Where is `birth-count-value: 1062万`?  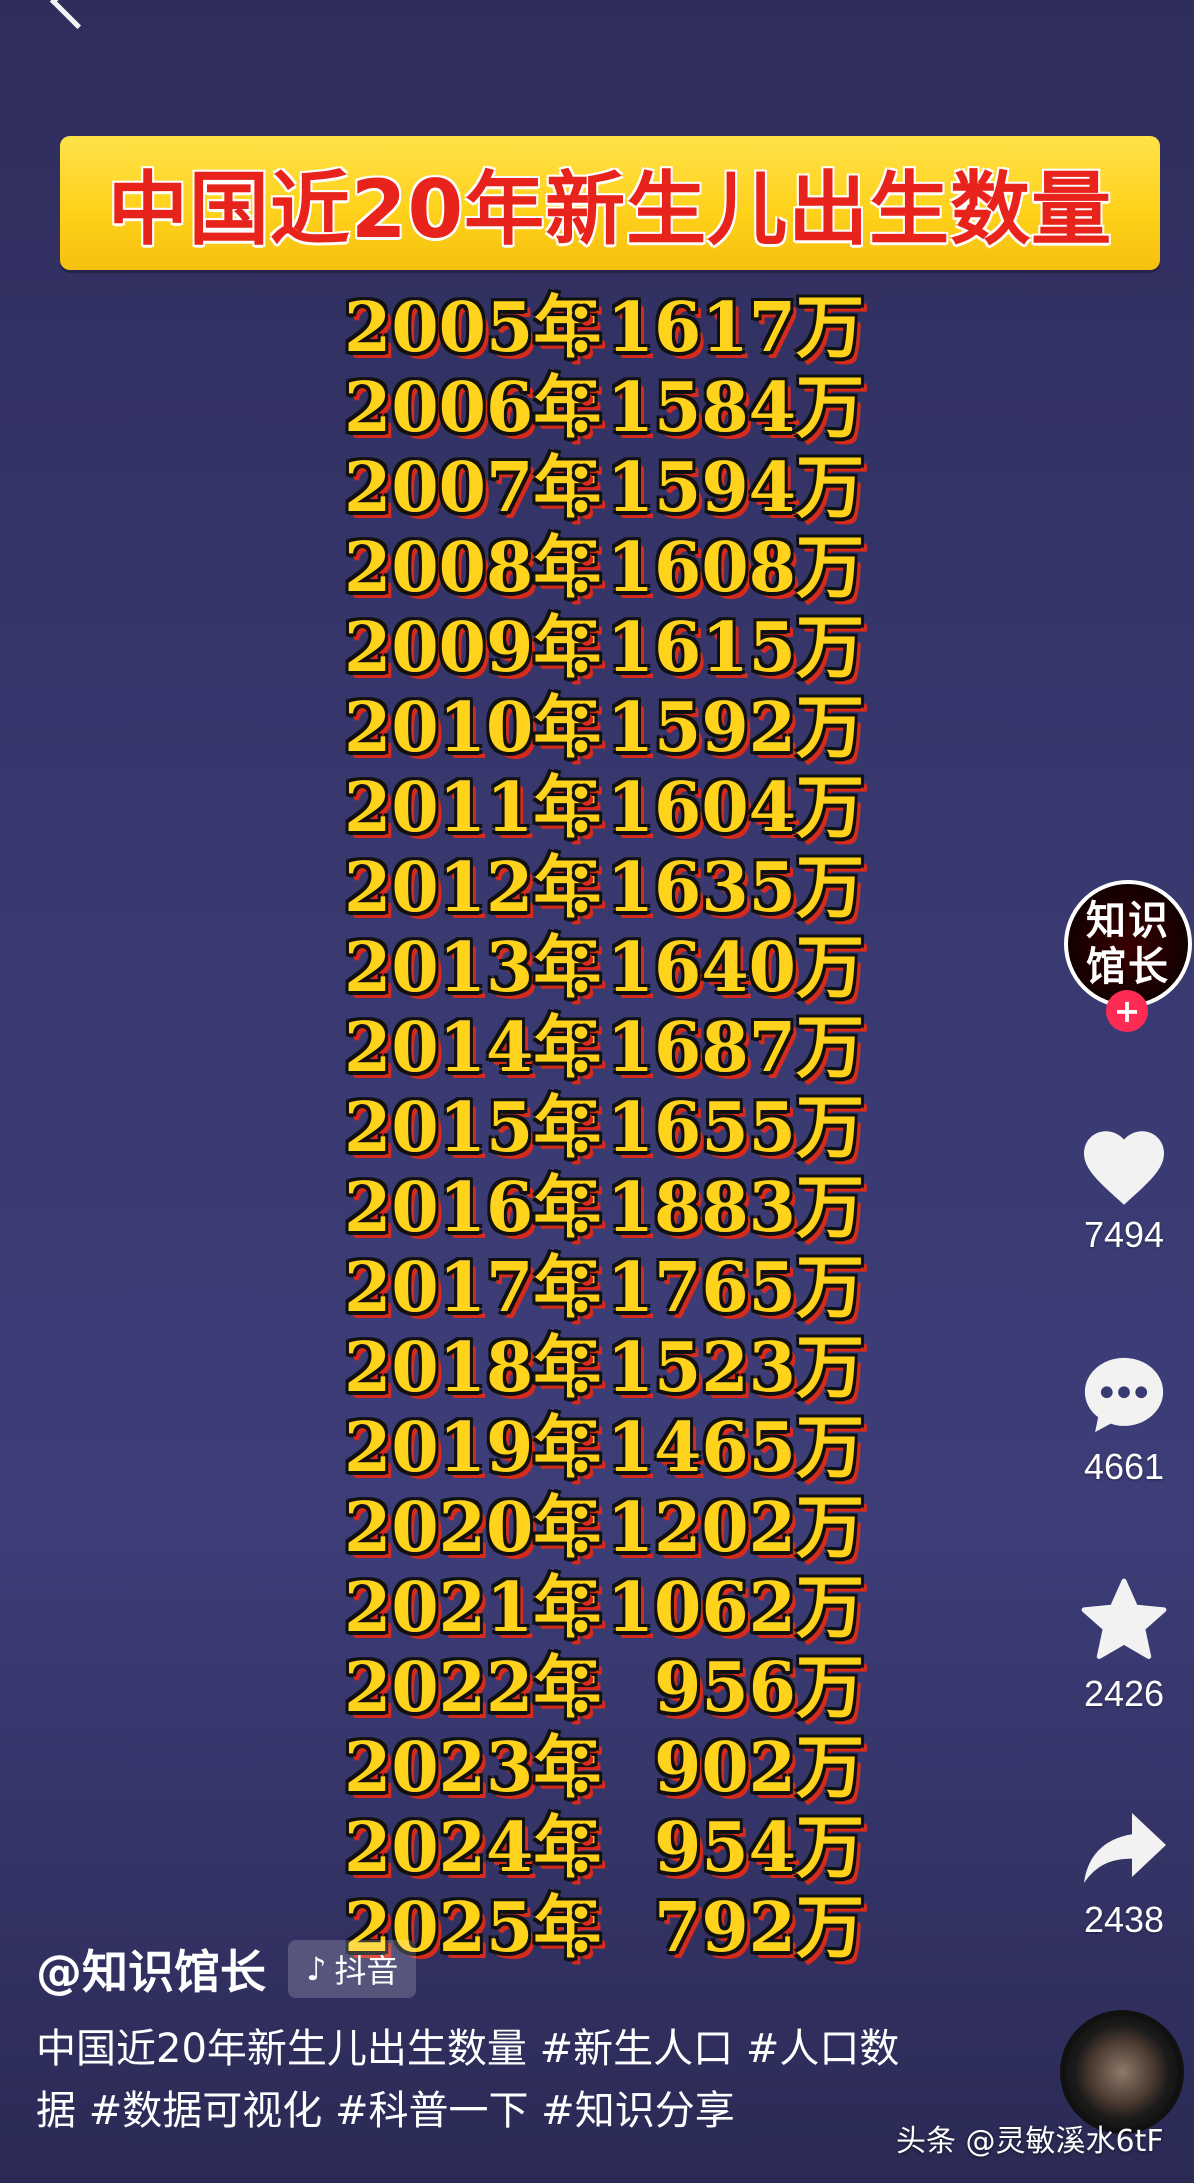
birth-count-value: 1062万 is located at coordinates (735, 1608).